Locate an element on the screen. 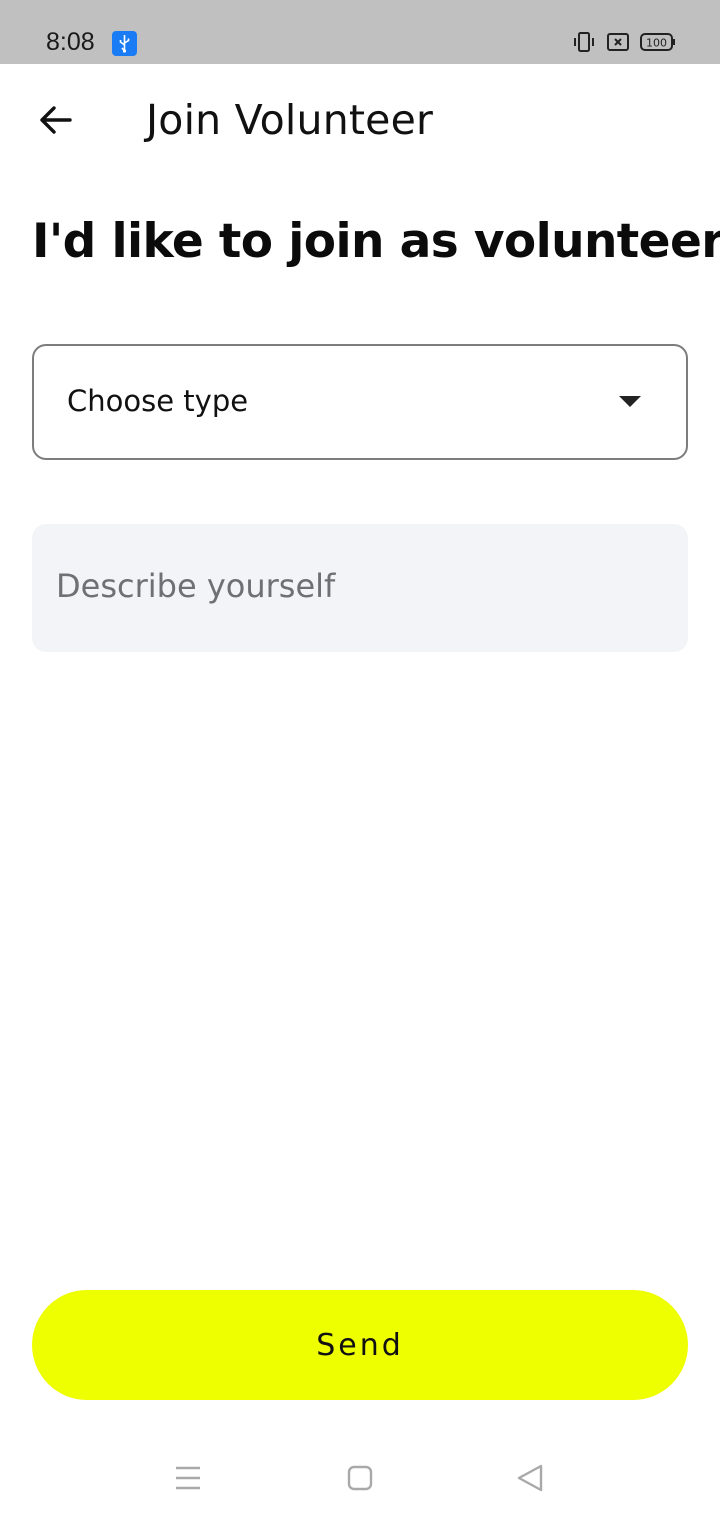 The width and height of the screenshot is (720, 1520). status-bar: 8:08 100 is located at coordinates (360, 32).